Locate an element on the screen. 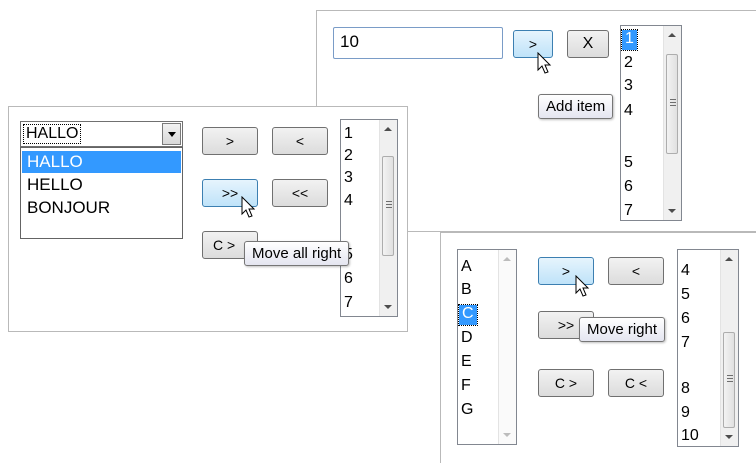  copy-right-button: C > is located at coordinates (566, 383).